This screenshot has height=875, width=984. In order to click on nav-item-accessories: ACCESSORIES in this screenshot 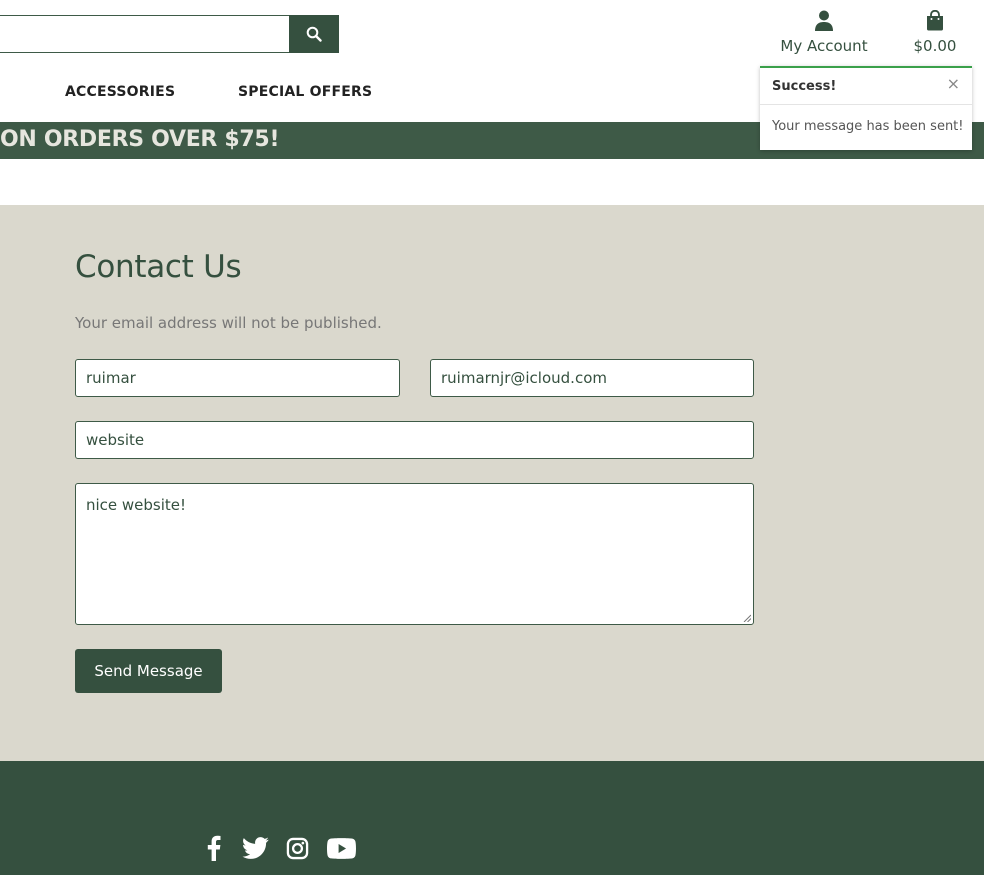, I will do `click(120, 92)`.